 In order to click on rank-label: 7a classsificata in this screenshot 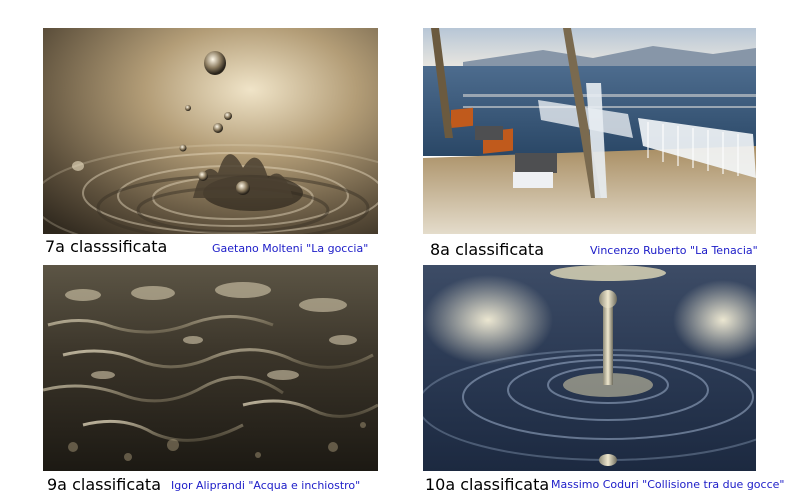, I will do `click(106, 246)`.